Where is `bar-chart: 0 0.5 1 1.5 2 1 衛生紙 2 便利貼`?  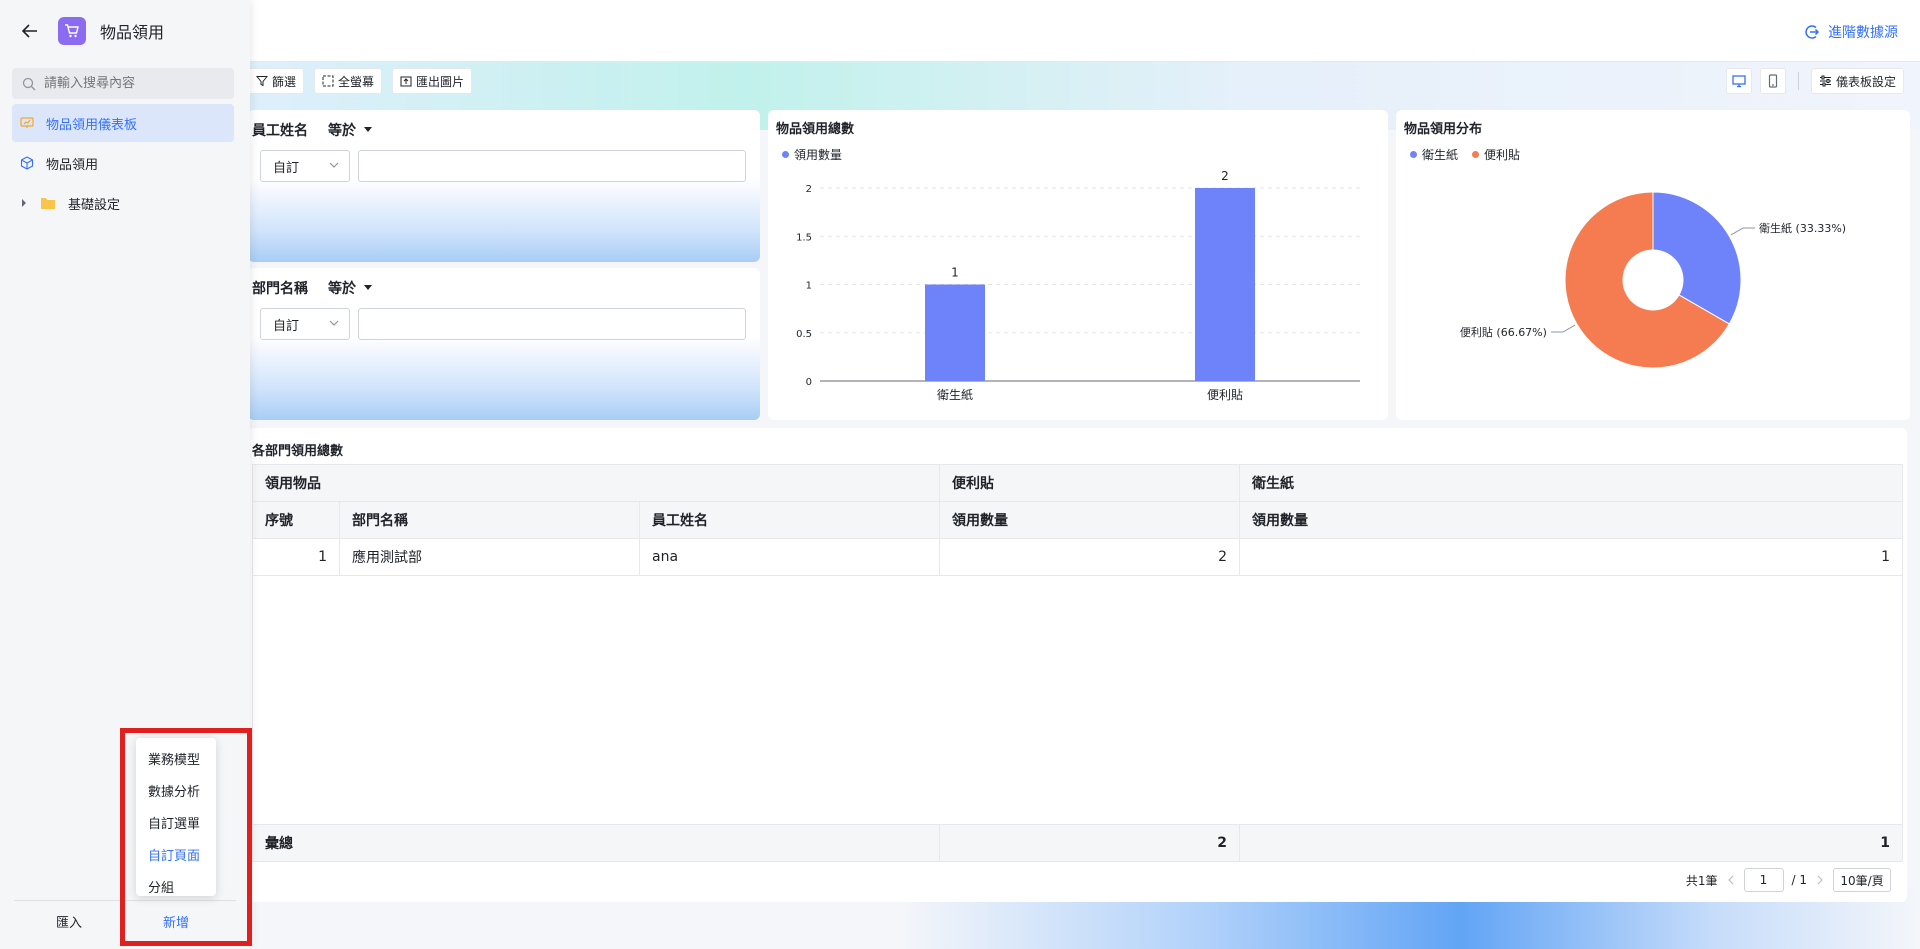
bar-chart: 0 0.5 1 1.5 2 1 衛生紙 2 便利貼 is located at coordinates (1078, 285).